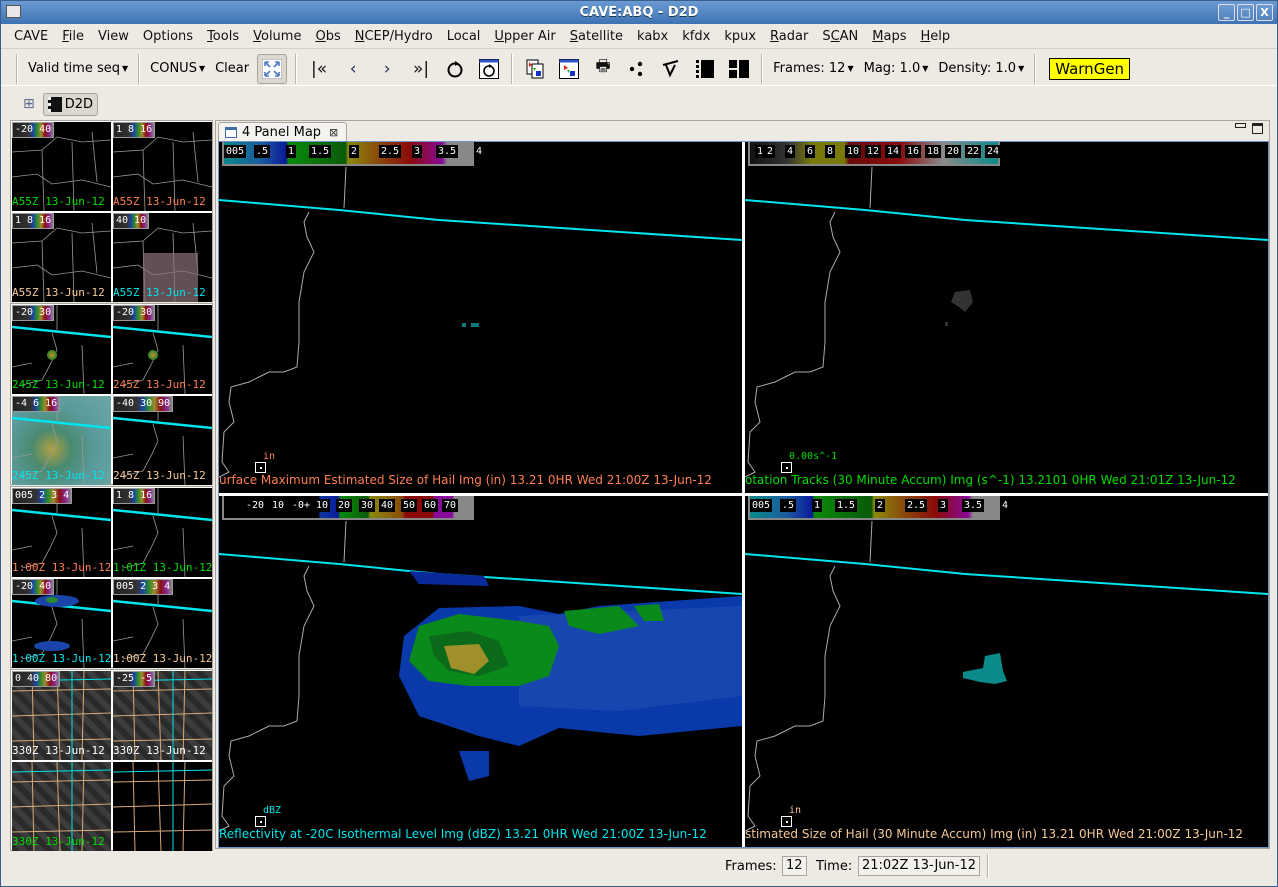 This screenshot has width=1278, height=887. I want to click on close-tab-icon: ⊠, so click(333, 132).